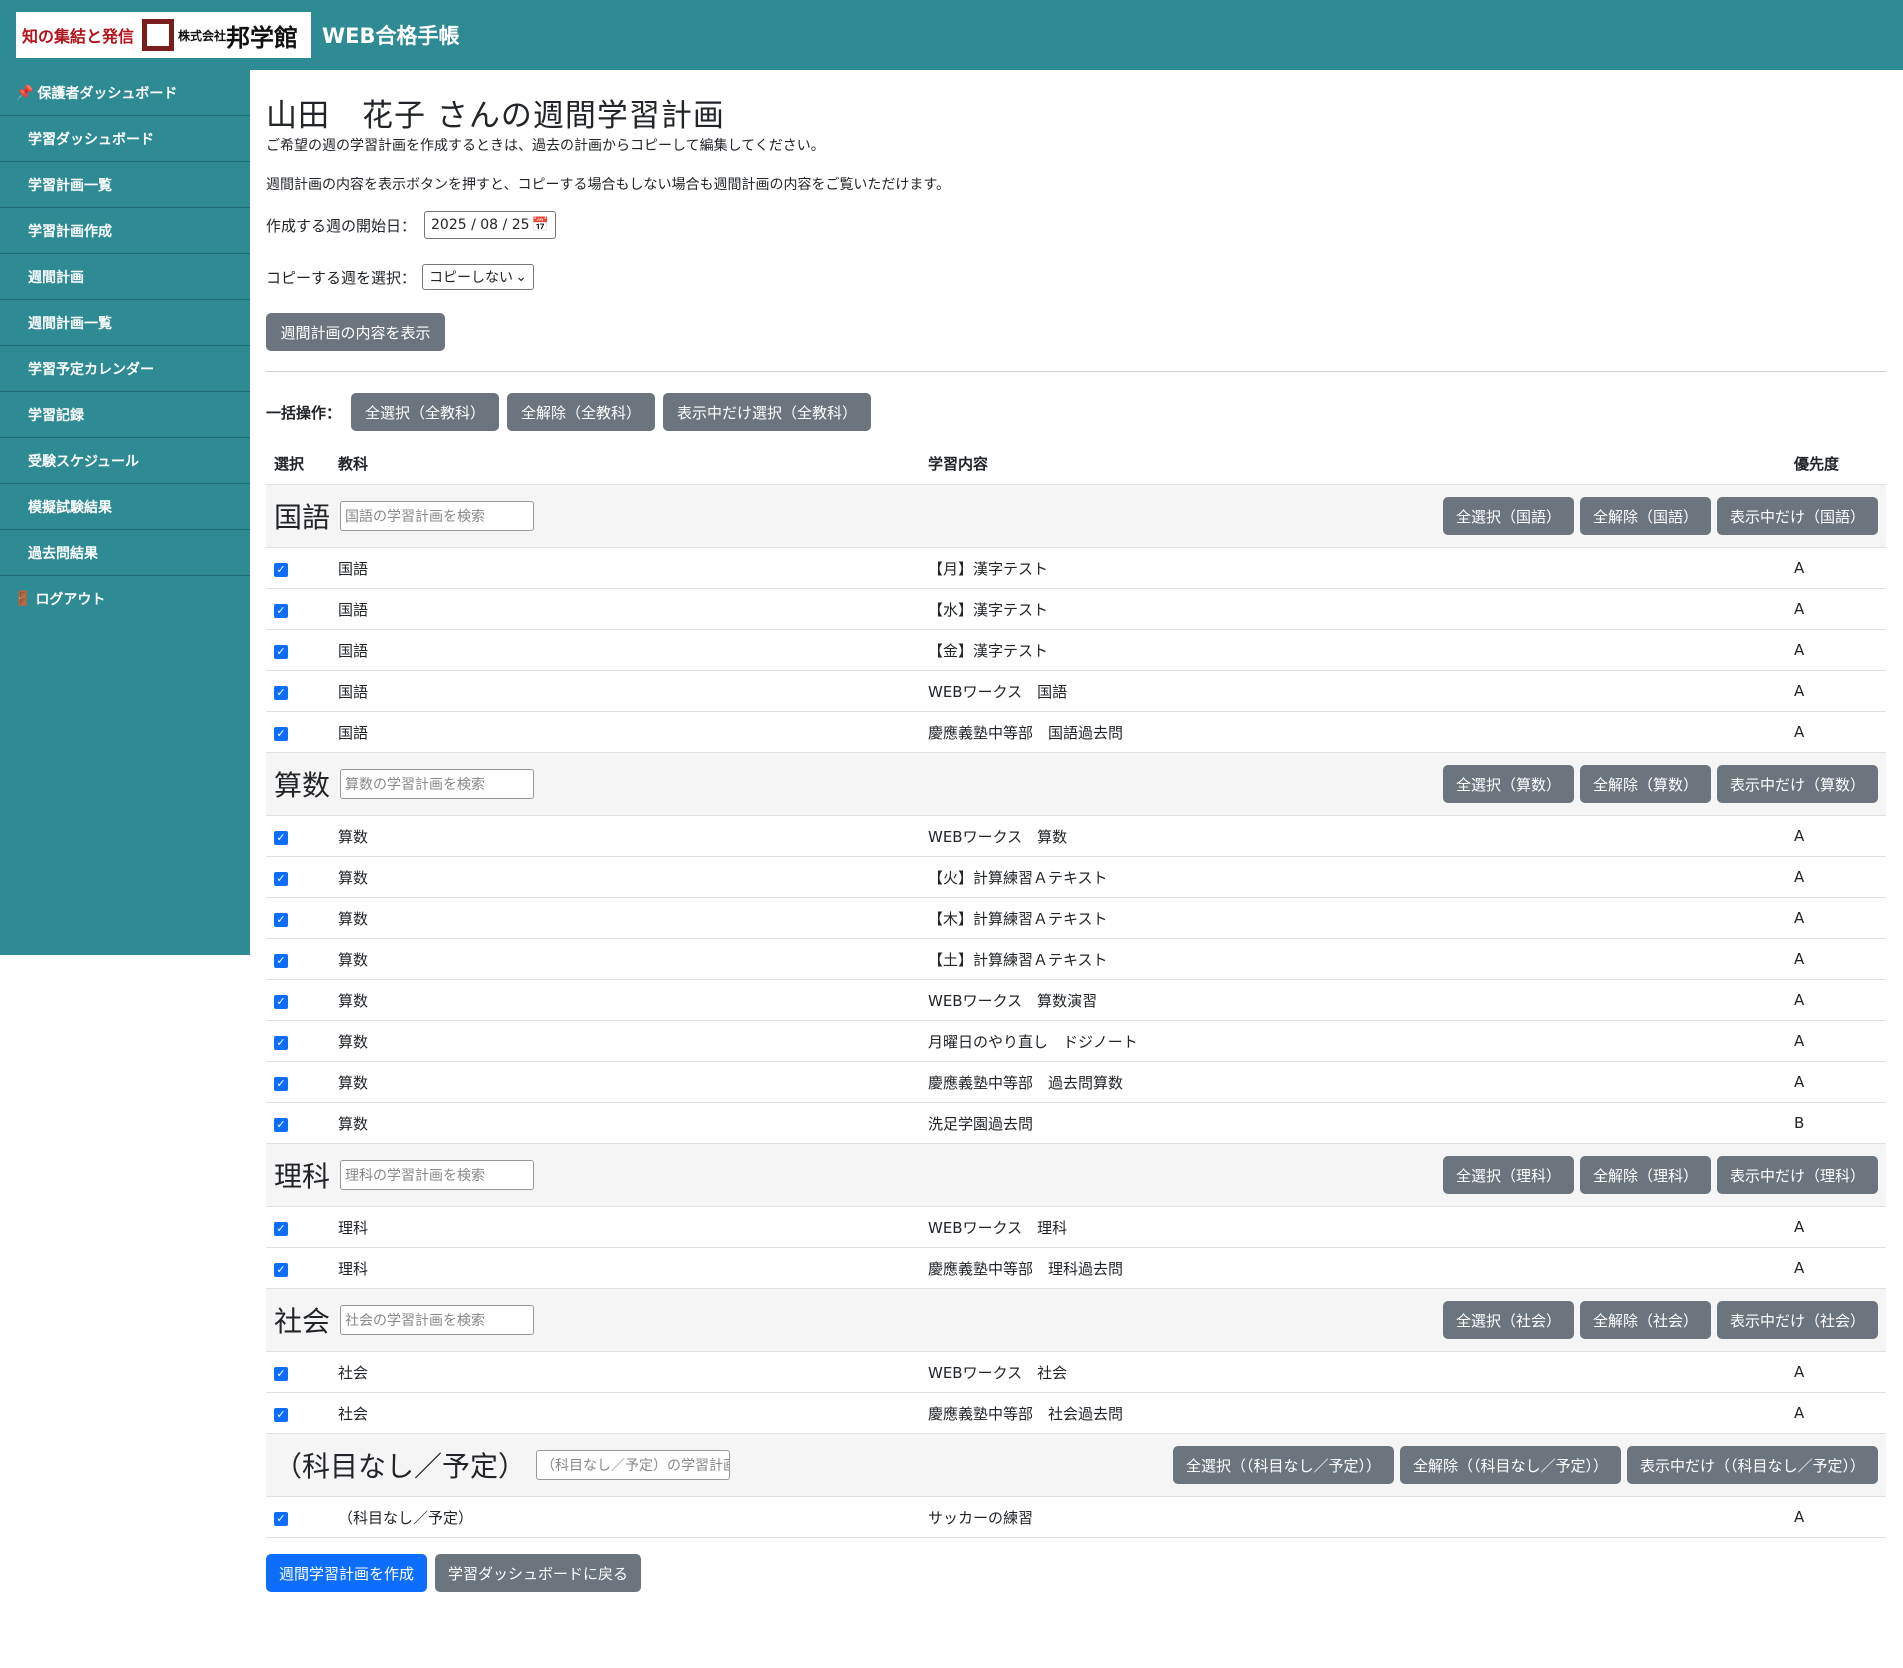 Image resolution: width=1903 pixels, height=1668 pixels. Describe the element at coordinates (1645, 784) in the screenshot. I see `subject-clear-all-button: 全解除（算数）` at that location.